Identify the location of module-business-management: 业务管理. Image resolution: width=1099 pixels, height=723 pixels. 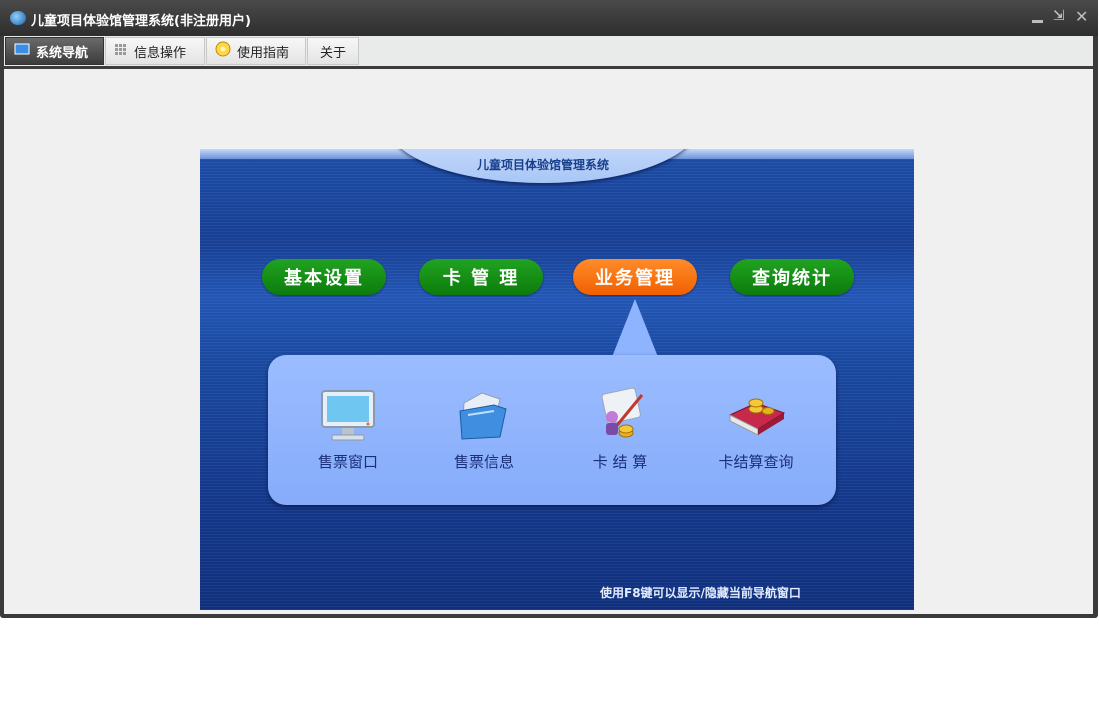
(635, 277).